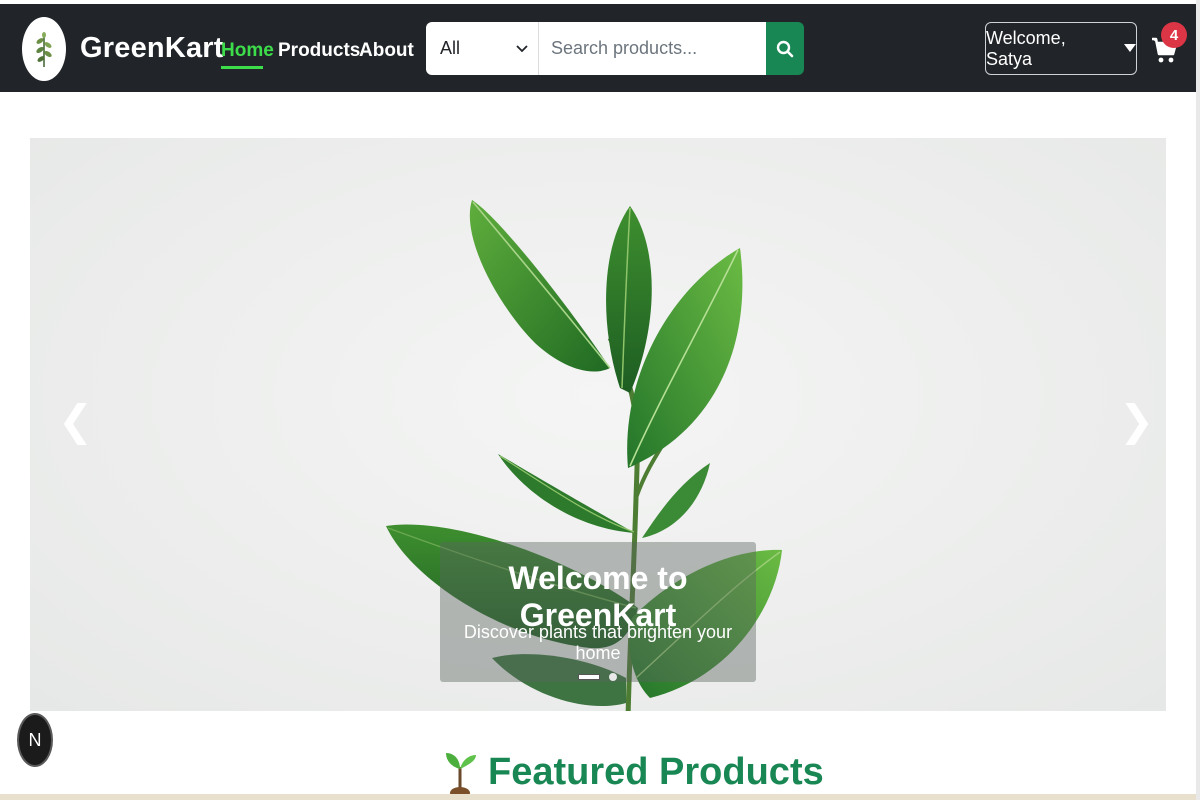  I want to click on scrollbar-track, so click(1198, 400).